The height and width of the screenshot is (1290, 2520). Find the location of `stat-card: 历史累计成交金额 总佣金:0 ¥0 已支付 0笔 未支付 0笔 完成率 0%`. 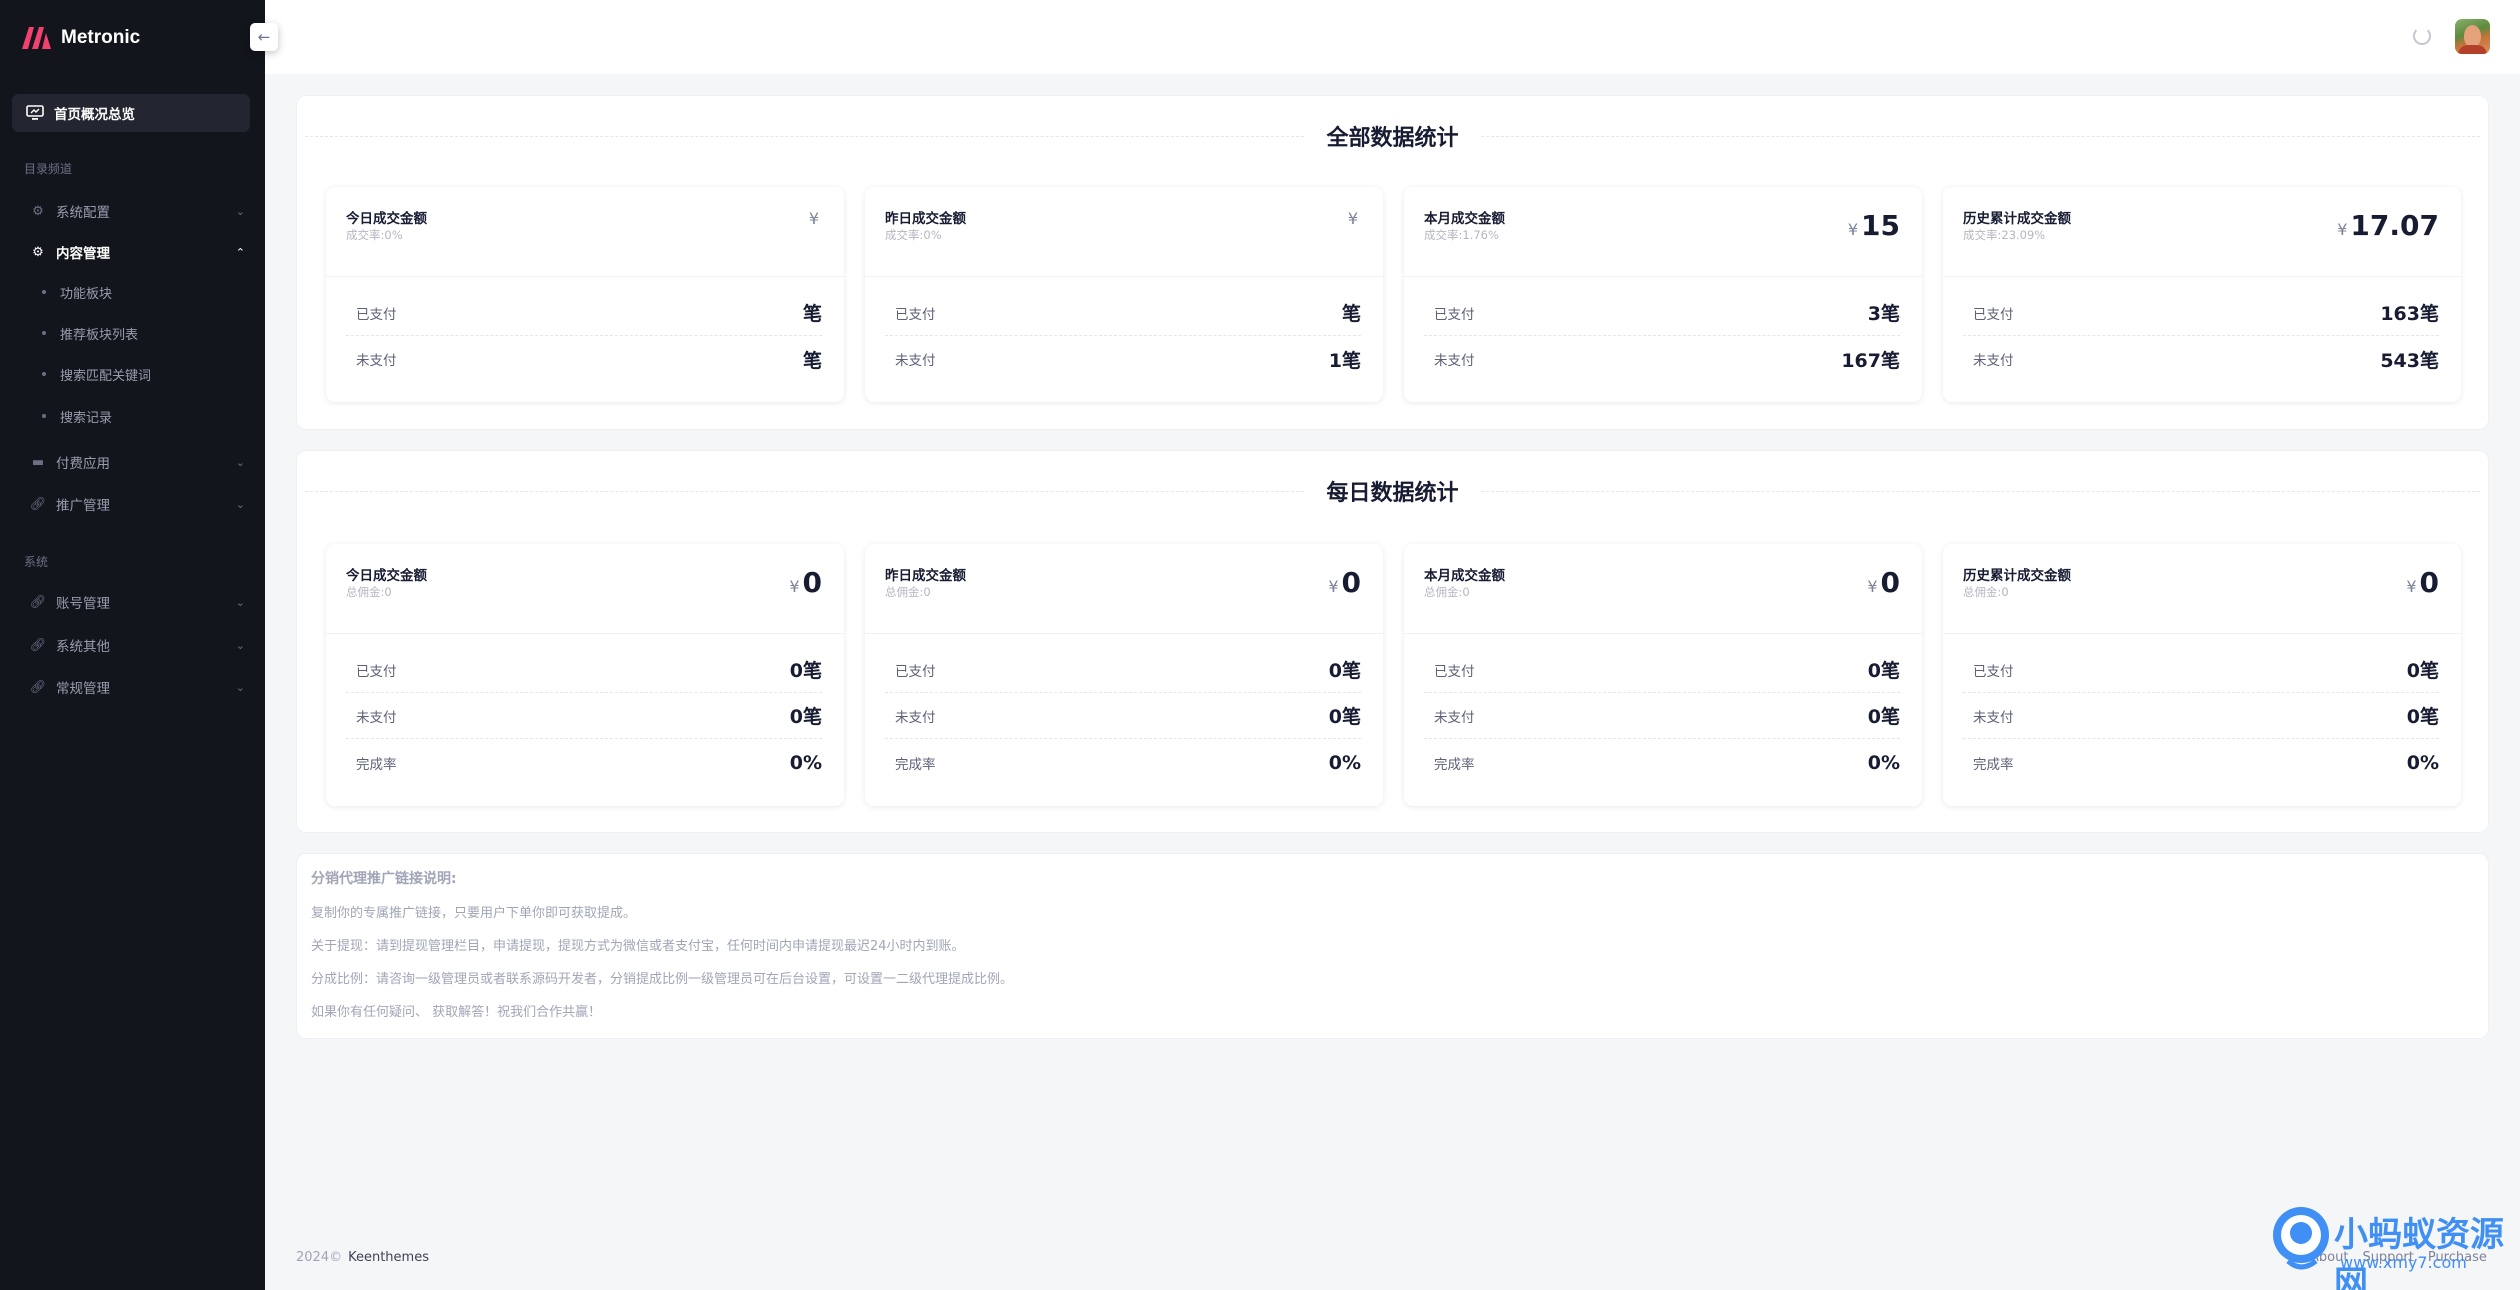

stat-card: 历史累计成交金额 总佣金:0 ¥0 已支付 0笔 未支付 0笔 完成率 0% is located at coordinates (2202, 675).